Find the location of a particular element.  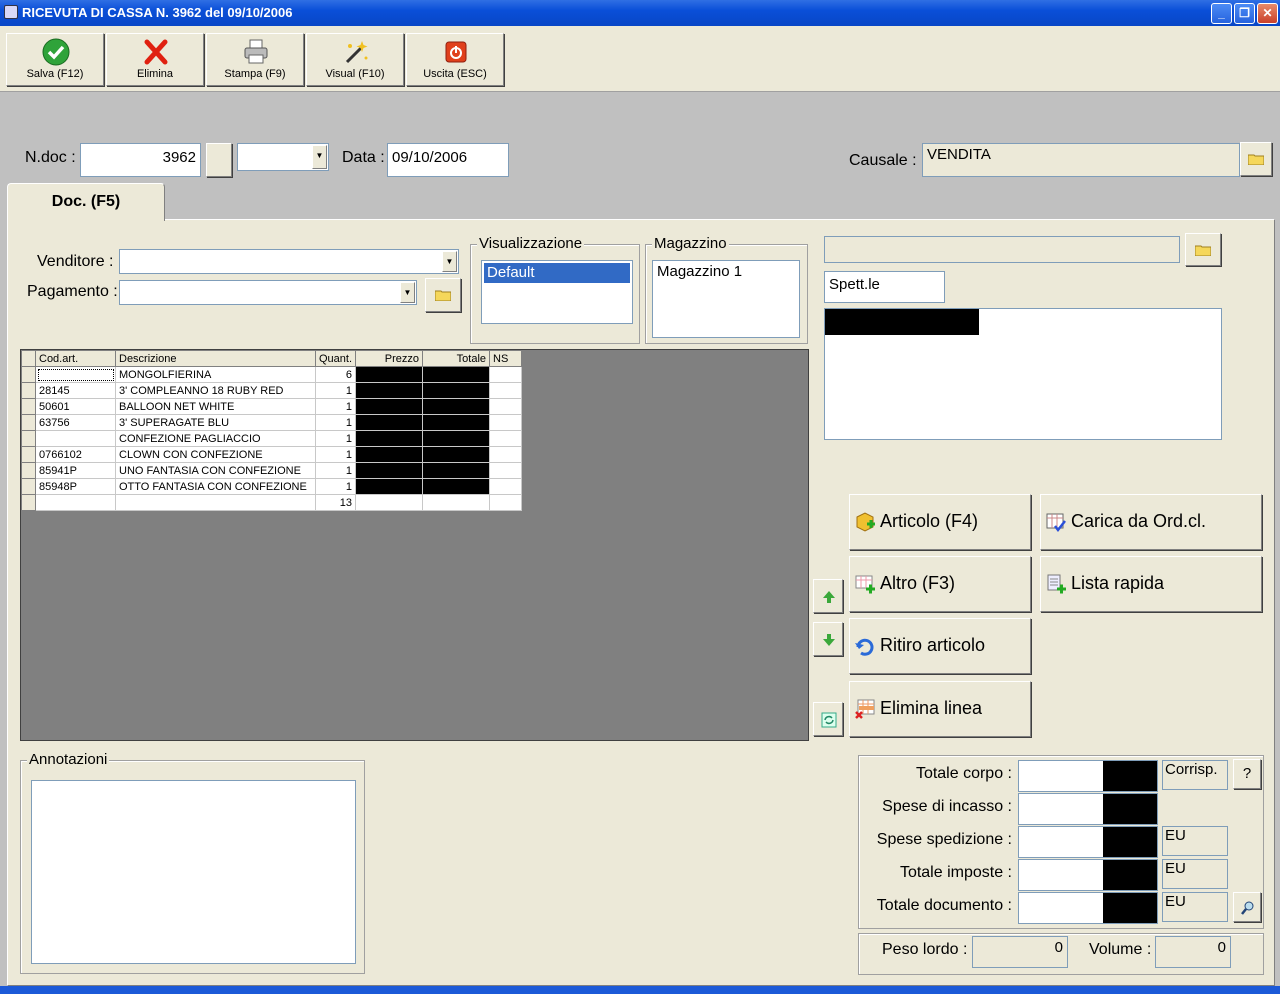

col-prezzo: Prezzo is located at coordinates (389, 358).